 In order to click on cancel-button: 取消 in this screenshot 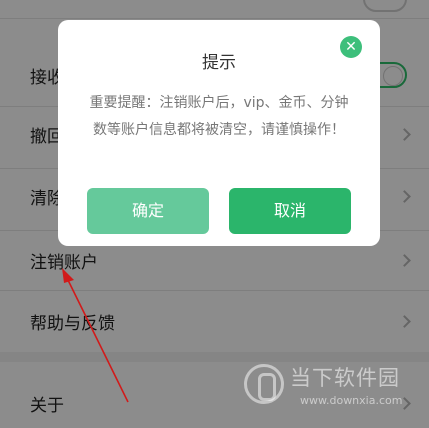, I will do `click(290, 211)`.